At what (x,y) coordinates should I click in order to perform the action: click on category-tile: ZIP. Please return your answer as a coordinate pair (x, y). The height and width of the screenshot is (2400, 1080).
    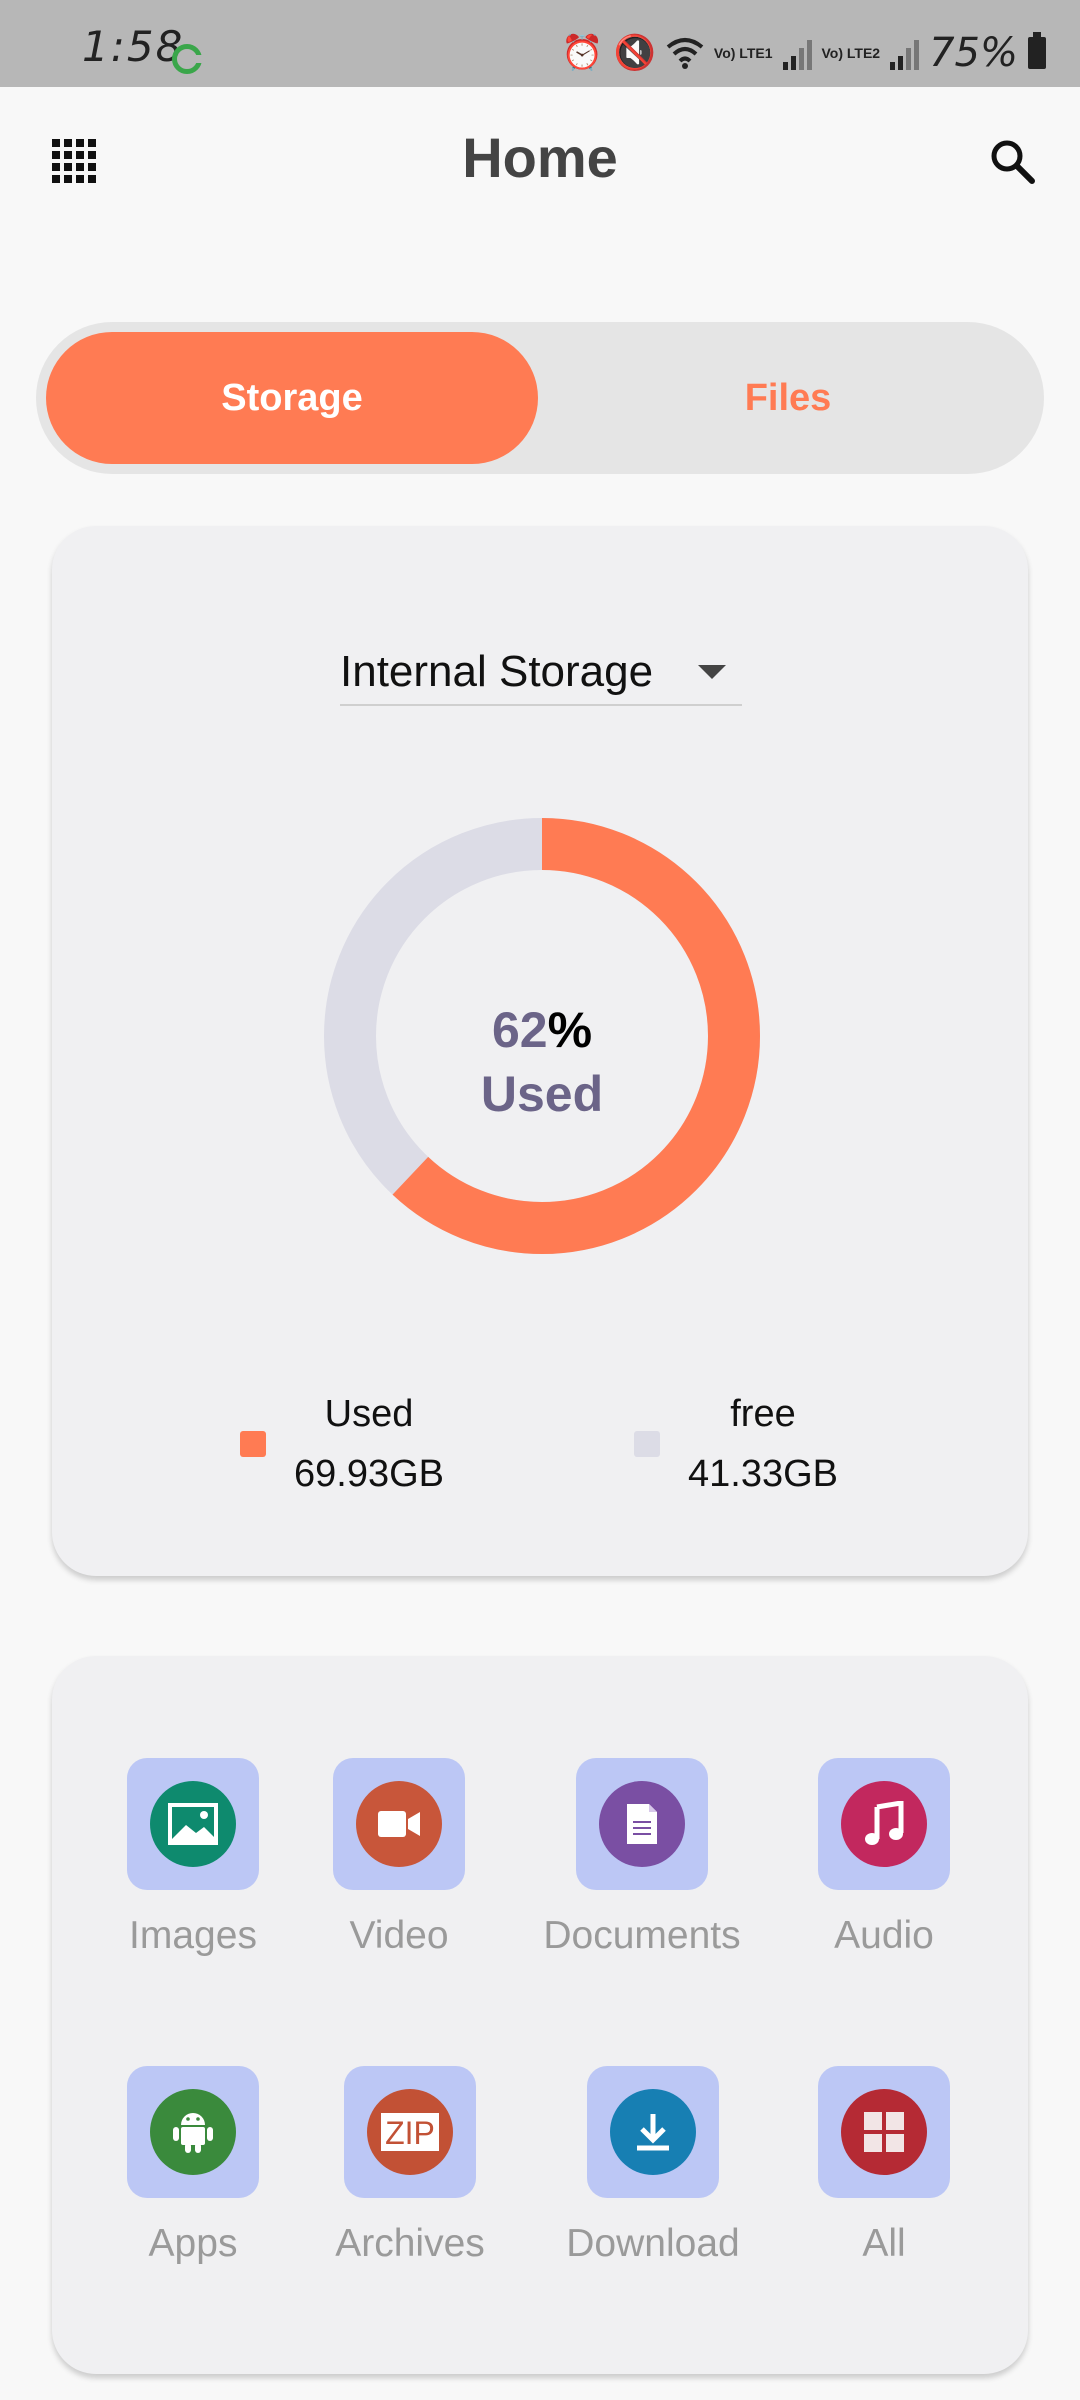
    Looking at the image, I should click on (410, 2132).